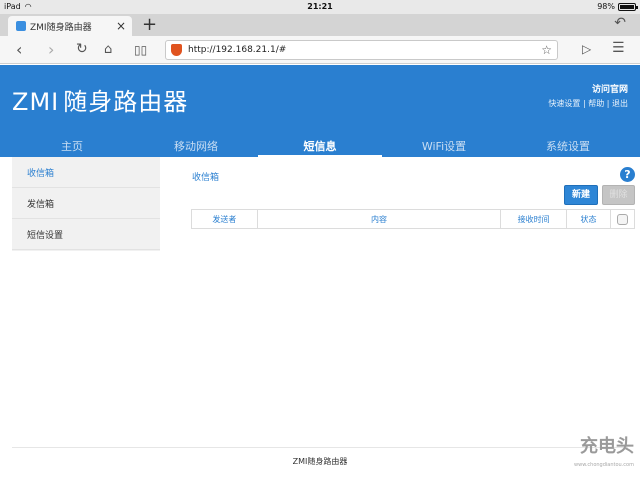 Image resolution: width=640 pixels, height=480 pixels. I want to click on help-icon: ?, so click(627, 174).